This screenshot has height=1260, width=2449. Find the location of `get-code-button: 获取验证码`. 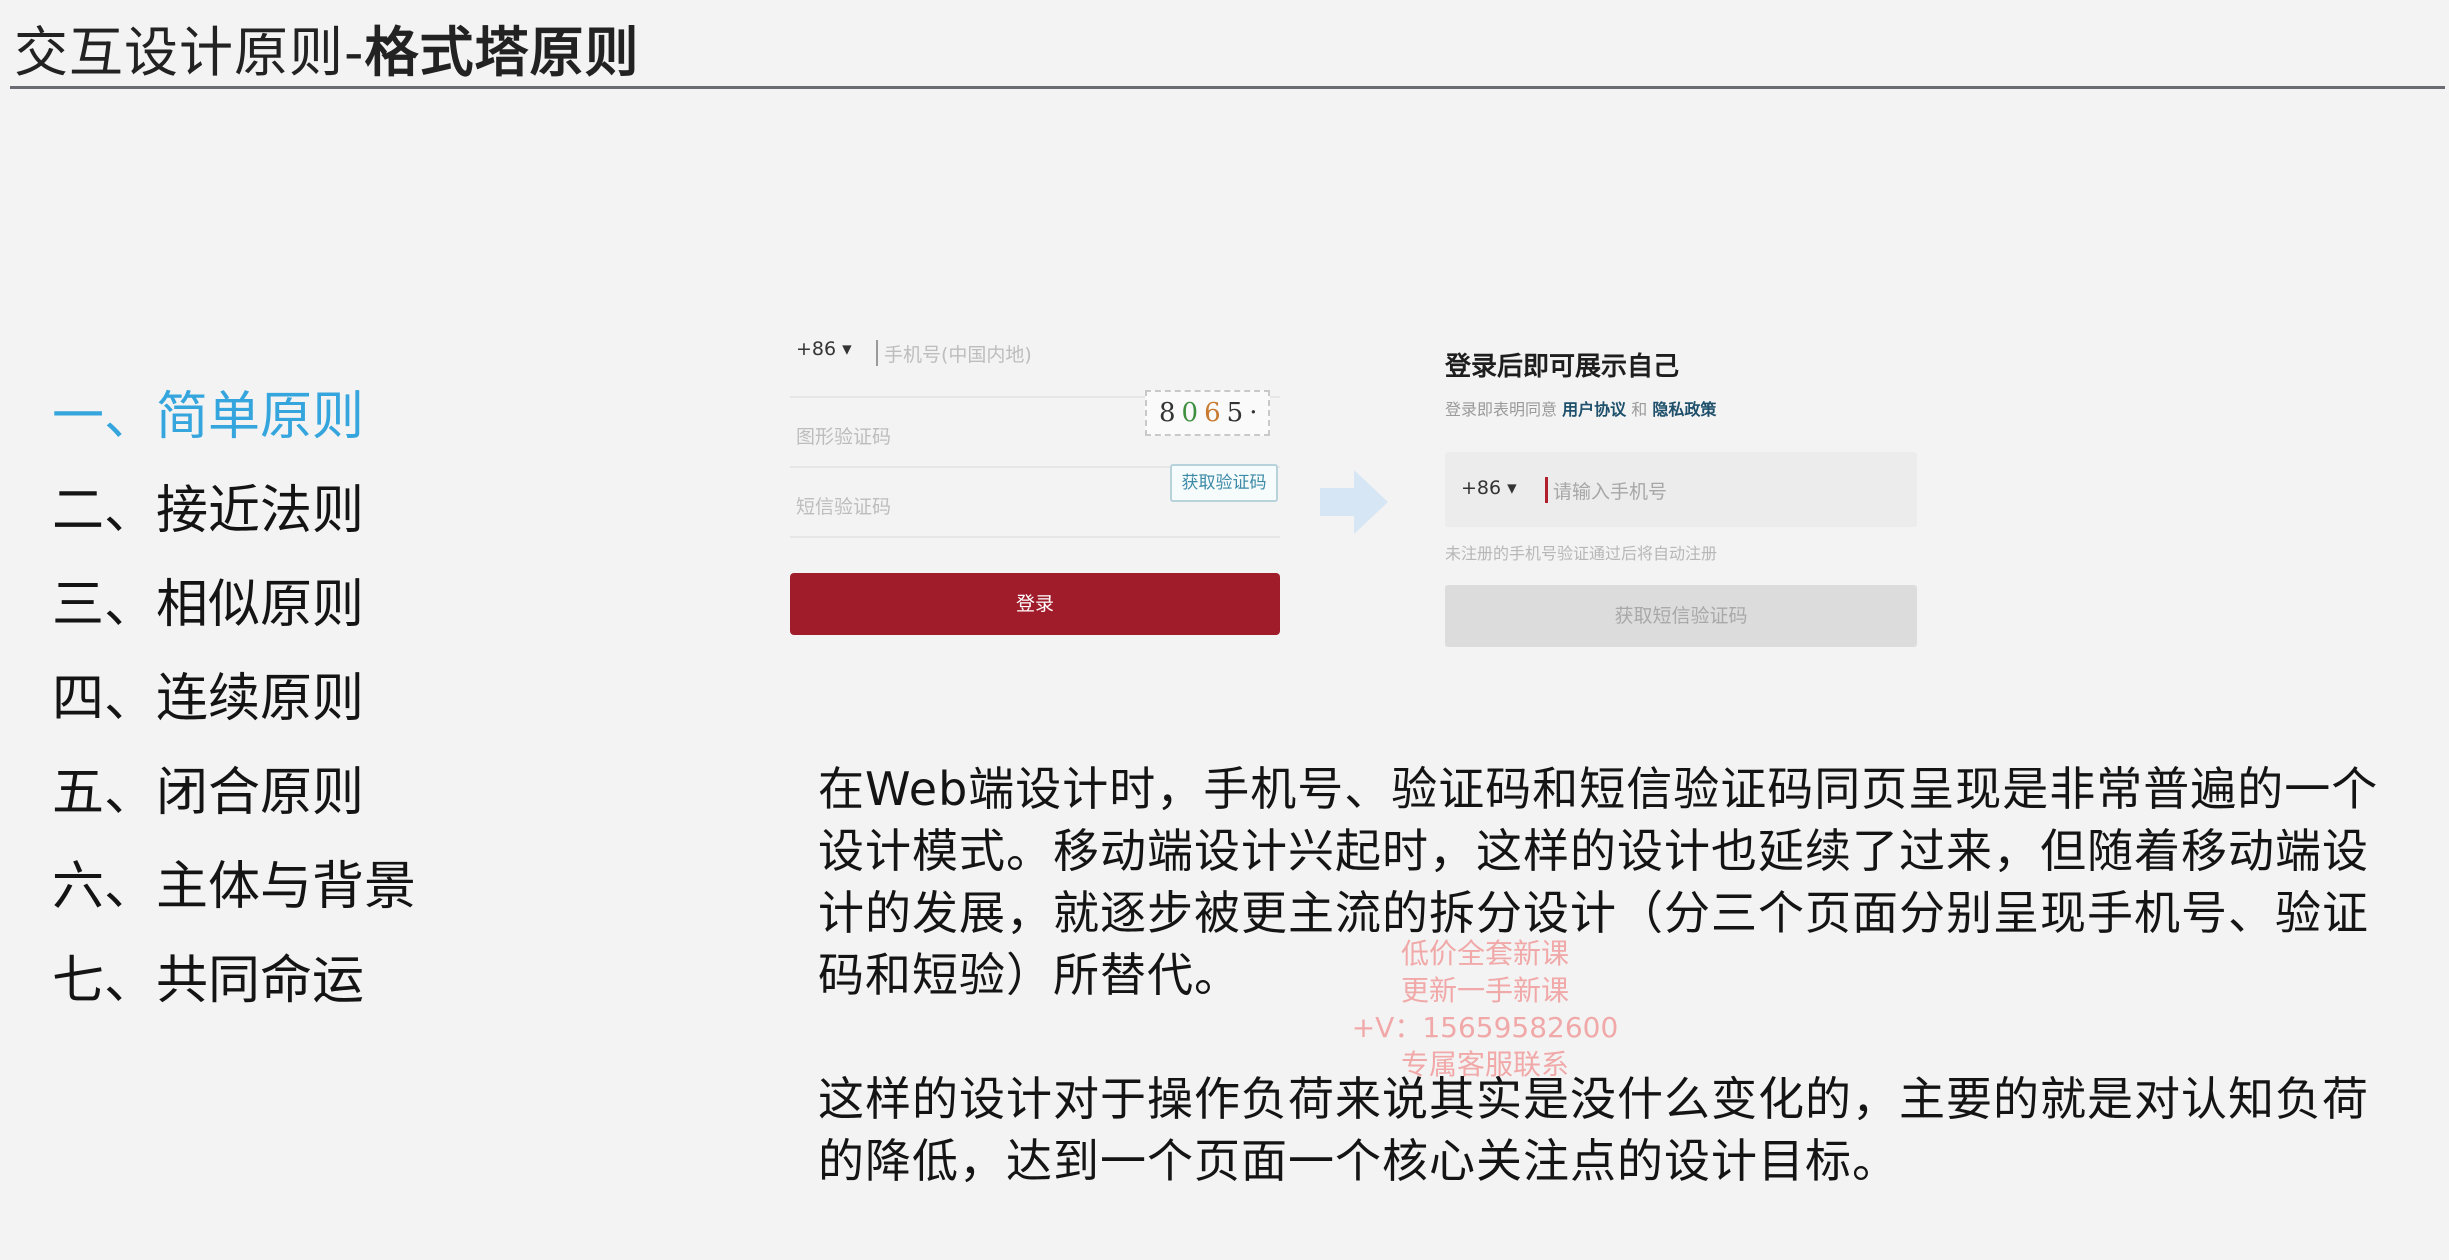

get-code-button: 获取验证码 is located at coordinates (1224, 483).